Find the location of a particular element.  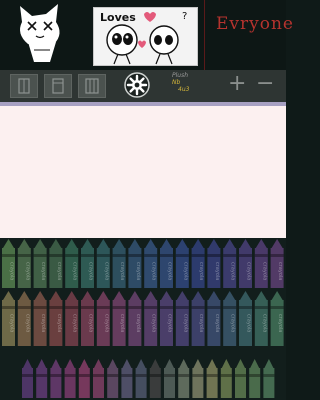

gear-icon is located at coordinates (137, 85).